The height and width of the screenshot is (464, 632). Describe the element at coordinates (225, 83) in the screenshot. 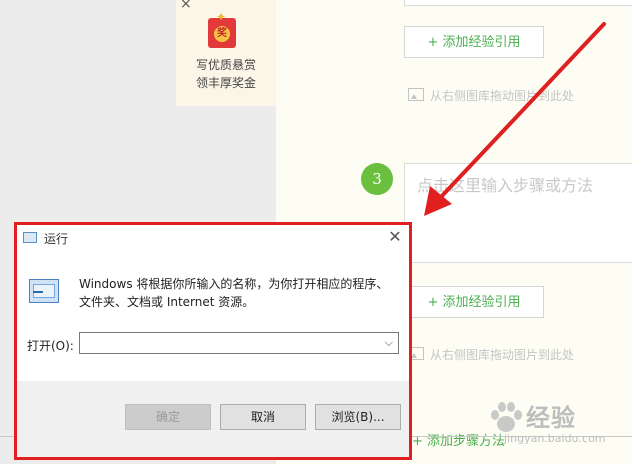

I see `promo-line-2: 领丰厚奖金` at that location.